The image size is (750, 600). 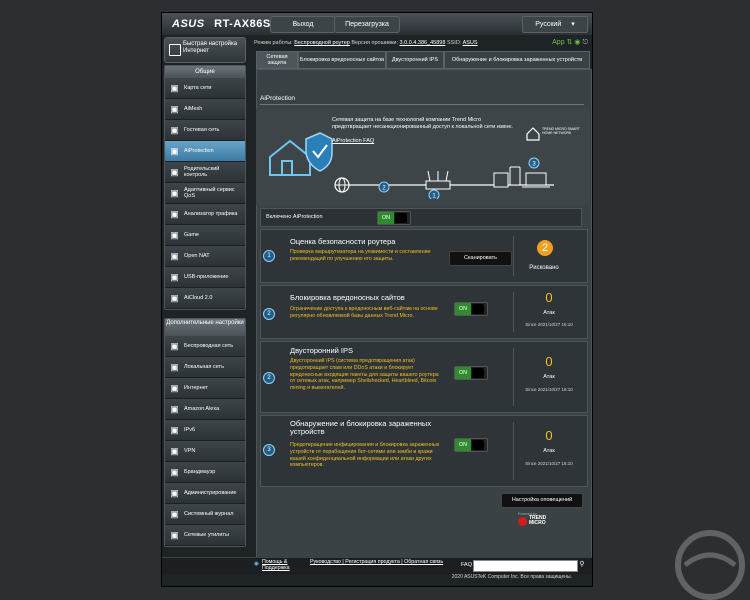 I want to click on trend-badge-text: TREND MICRO SMART HOME NETWORK, so click(x=561, y=131).